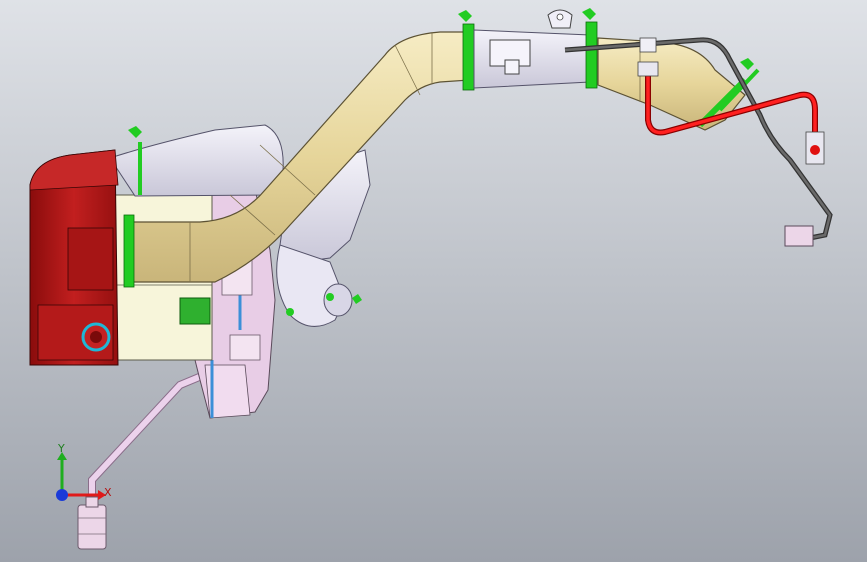 Image resolution: width=867 pixels, height=562 pixels. What do you see at coordinates (62, 495) in the screenshot?
I see `triad-z-axis` at bounding box center [62, 495].